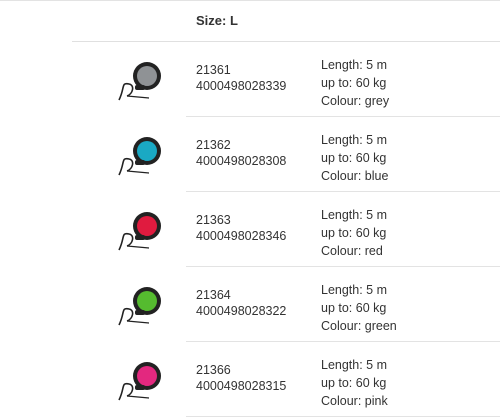  Describe the element at coordinates (217, 20) in the screenshot. I see `size-label: Size: L` at that location.